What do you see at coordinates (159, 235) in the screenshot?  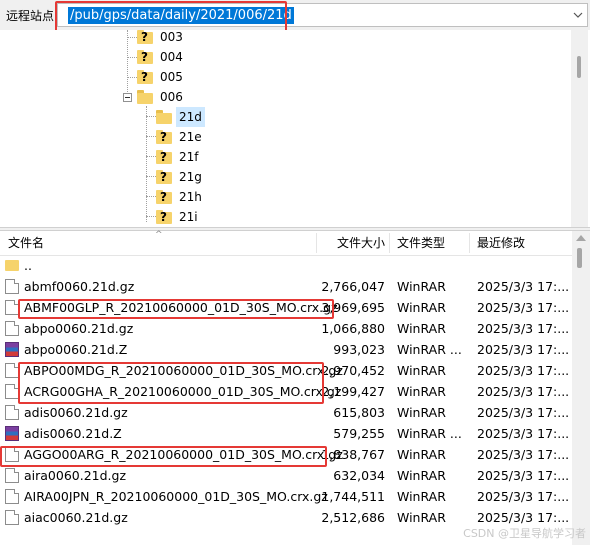 I see `sort-up-icon: ^` at bounding box center [159, 235].